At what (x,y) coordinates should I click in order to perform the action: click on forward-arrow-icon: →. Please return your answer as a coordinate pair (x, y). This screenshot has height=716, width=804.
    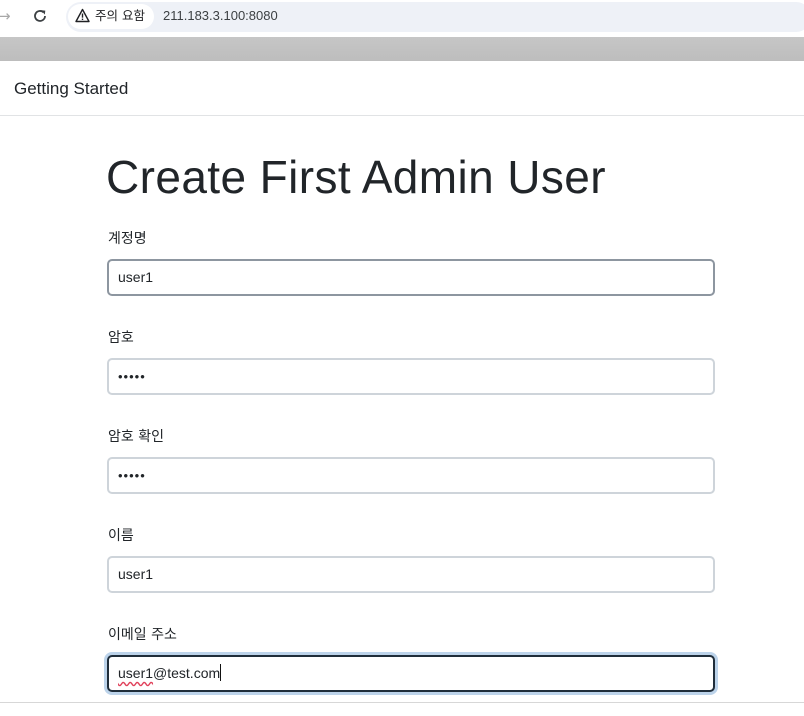
    Looking at the image, I should click on (6, 16).